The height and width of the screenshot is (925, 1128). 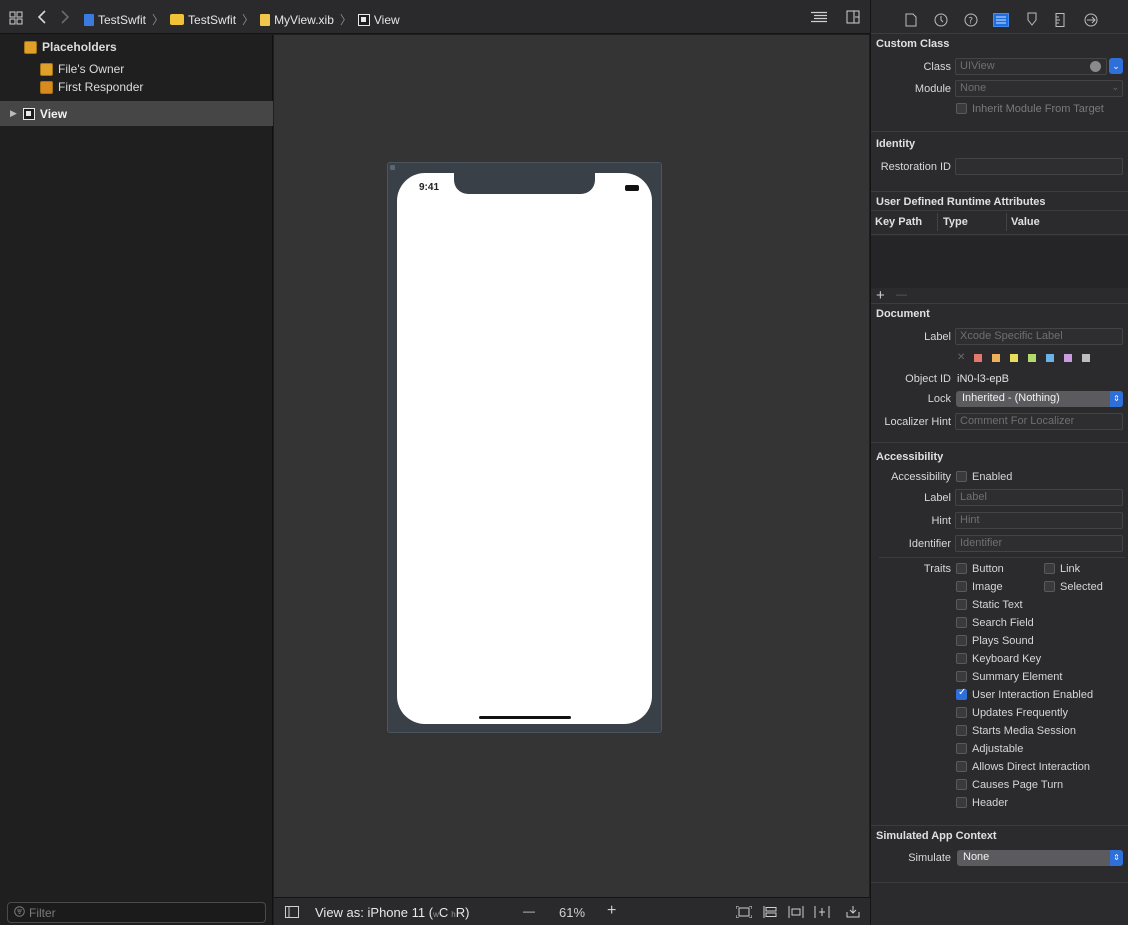 What do you see at coordinates (572, 912) in the screenshot?
I see `zoom-level: 61%` at bounding box center [572, 912].